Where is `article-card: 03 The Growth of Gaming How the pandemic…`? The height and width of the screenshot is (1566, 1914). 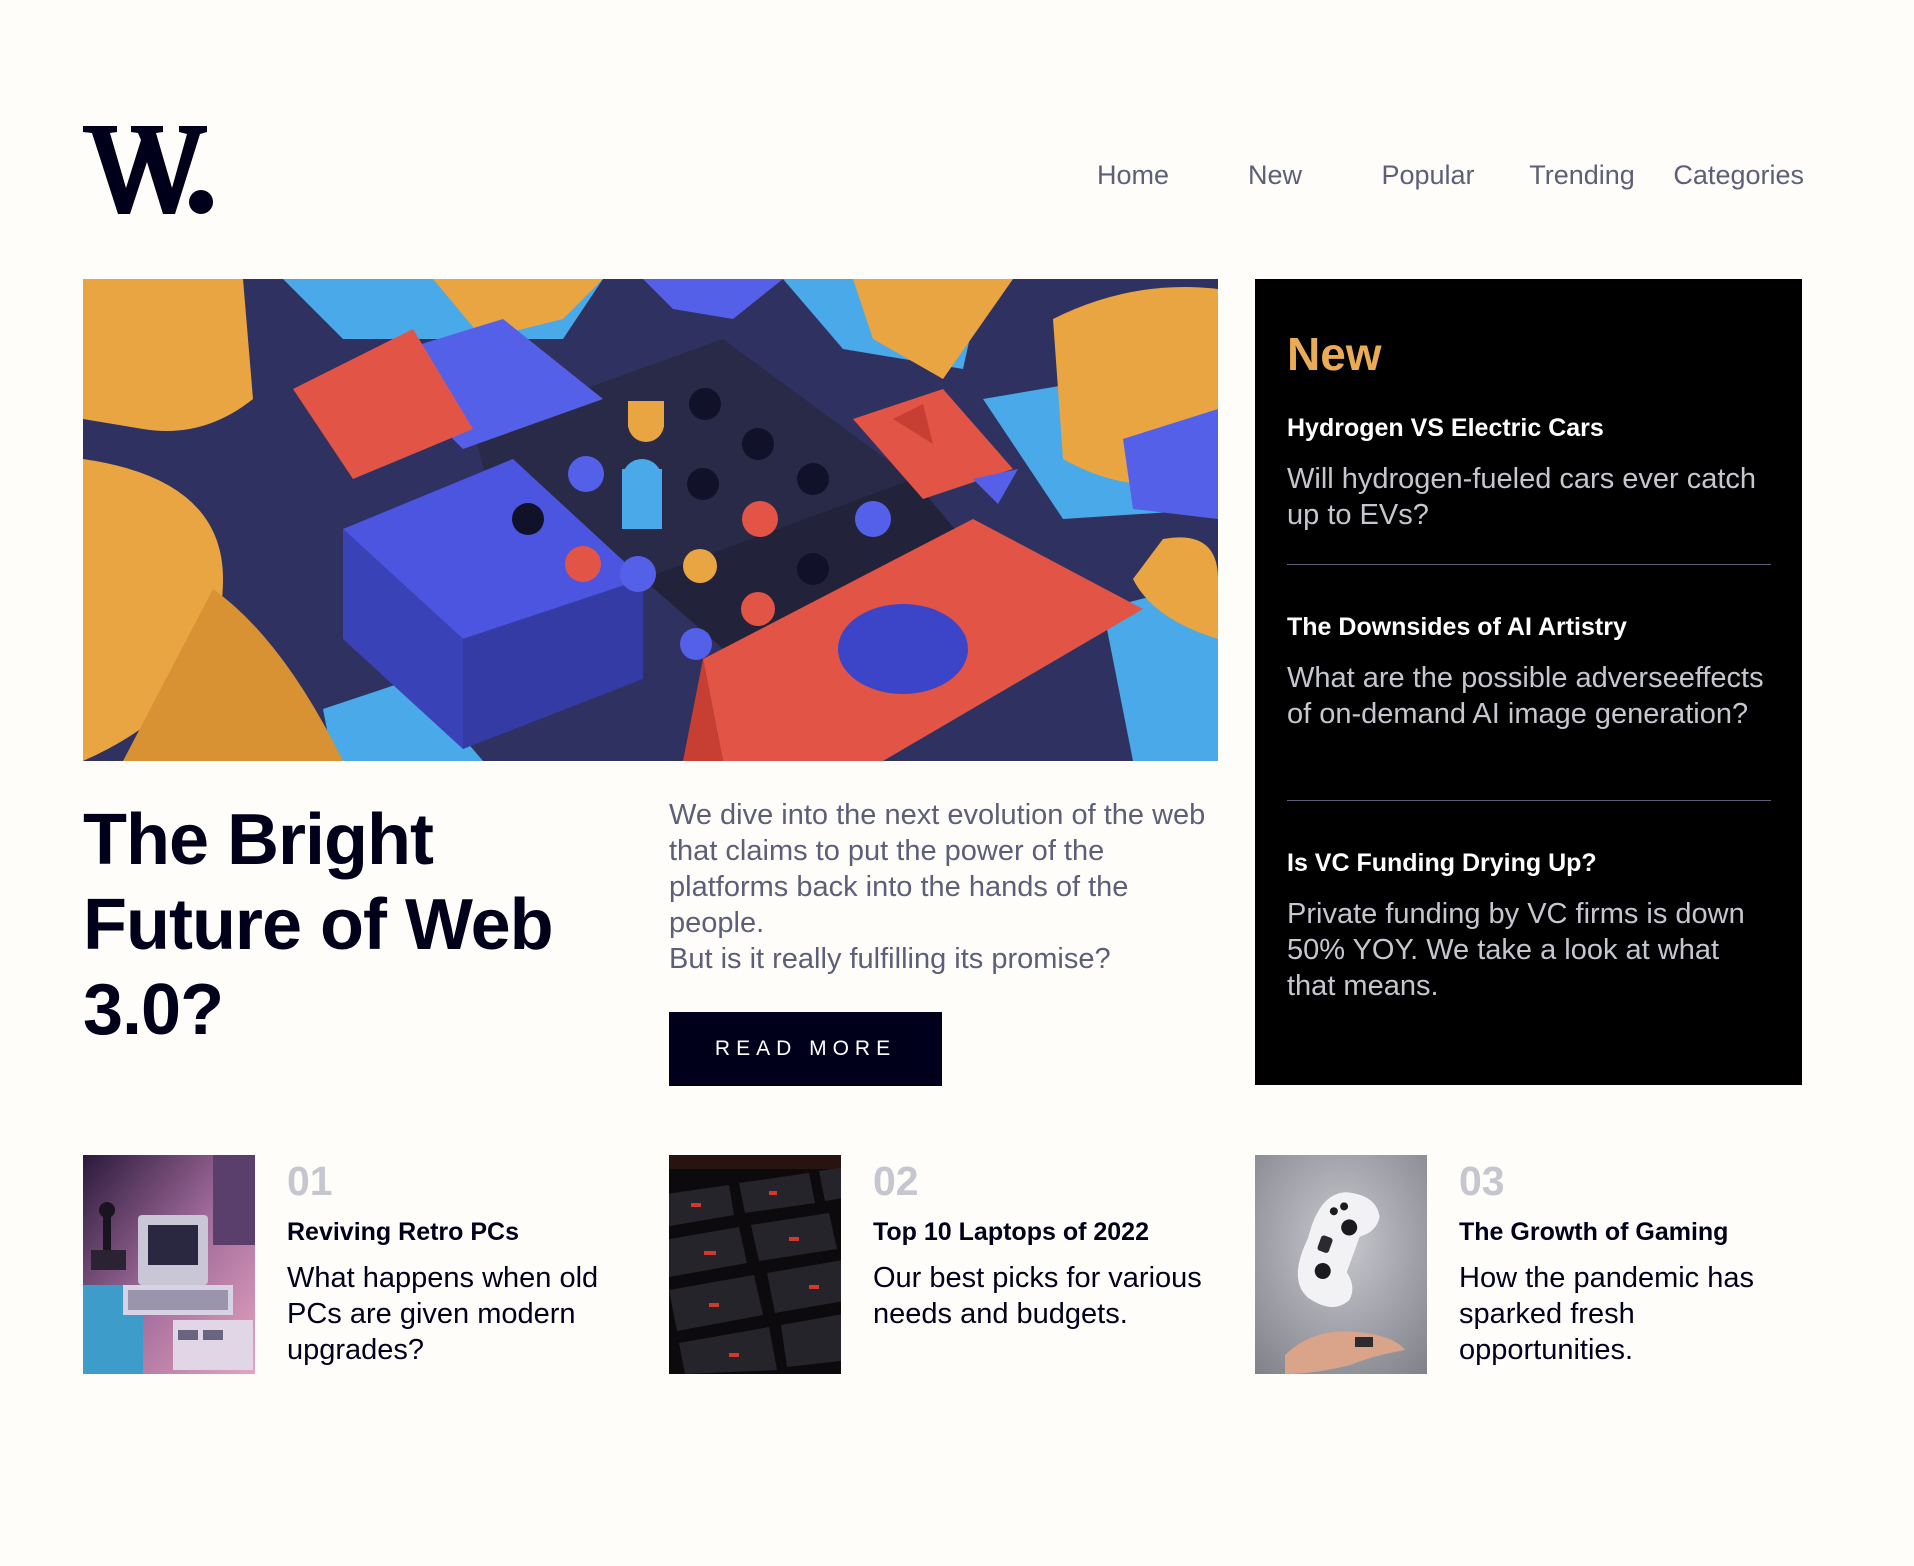 article-card: 03 The Growth of Gaming How the pandemic… is located at coordinates (1525, 1264).